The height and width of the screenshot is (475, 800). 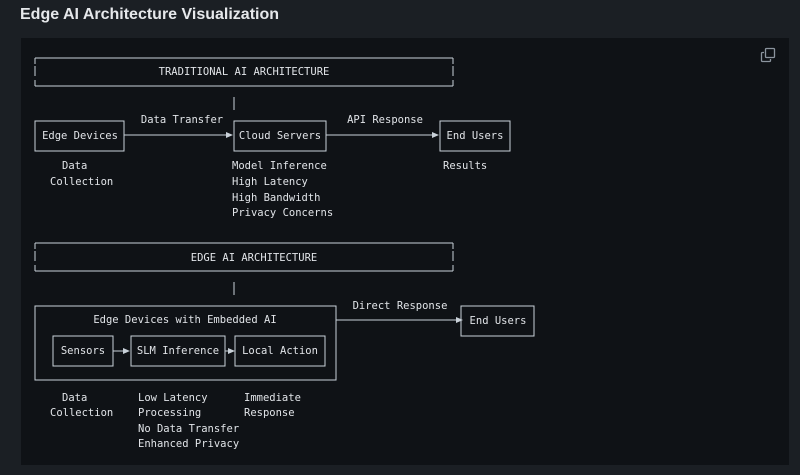 I want to click on direct-response-label: Direct Response, so click(x=400, y=306).